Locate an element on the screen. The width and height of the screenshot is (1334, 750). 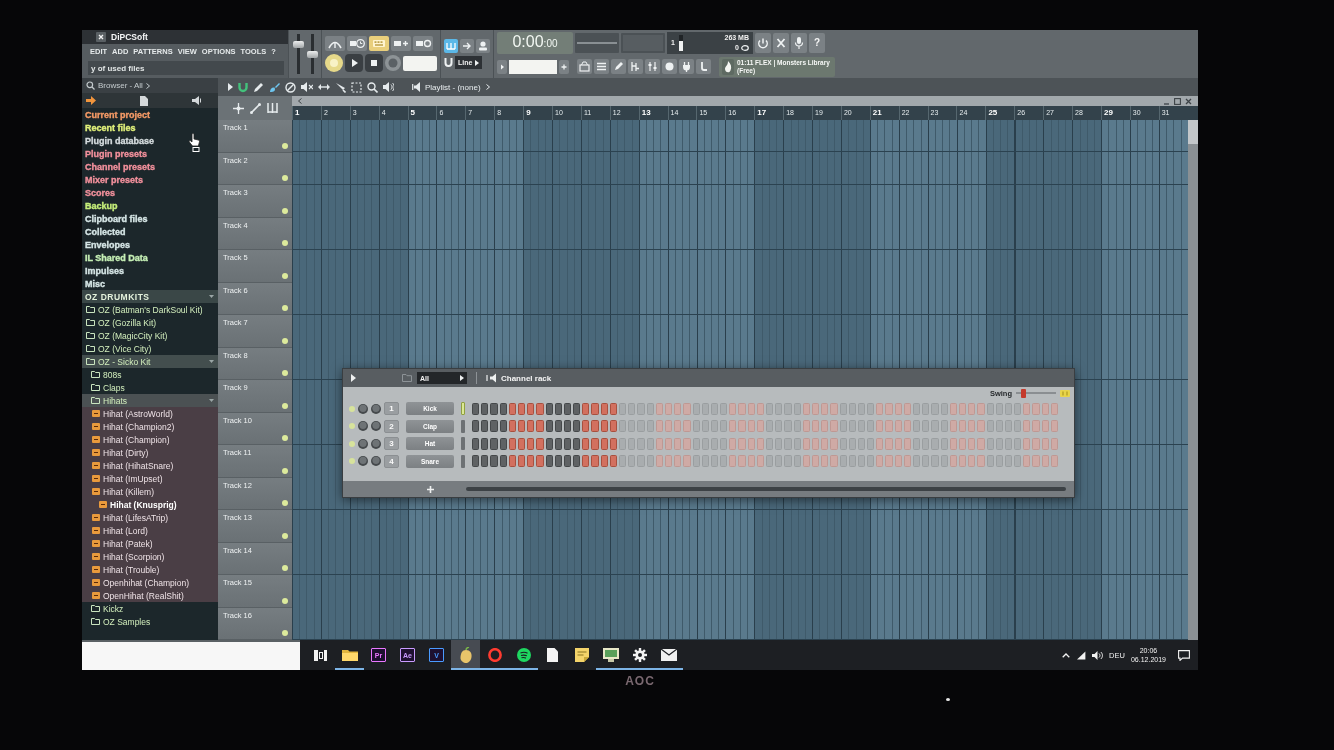
chevron-right-icon is located at coordinates (147, 85).